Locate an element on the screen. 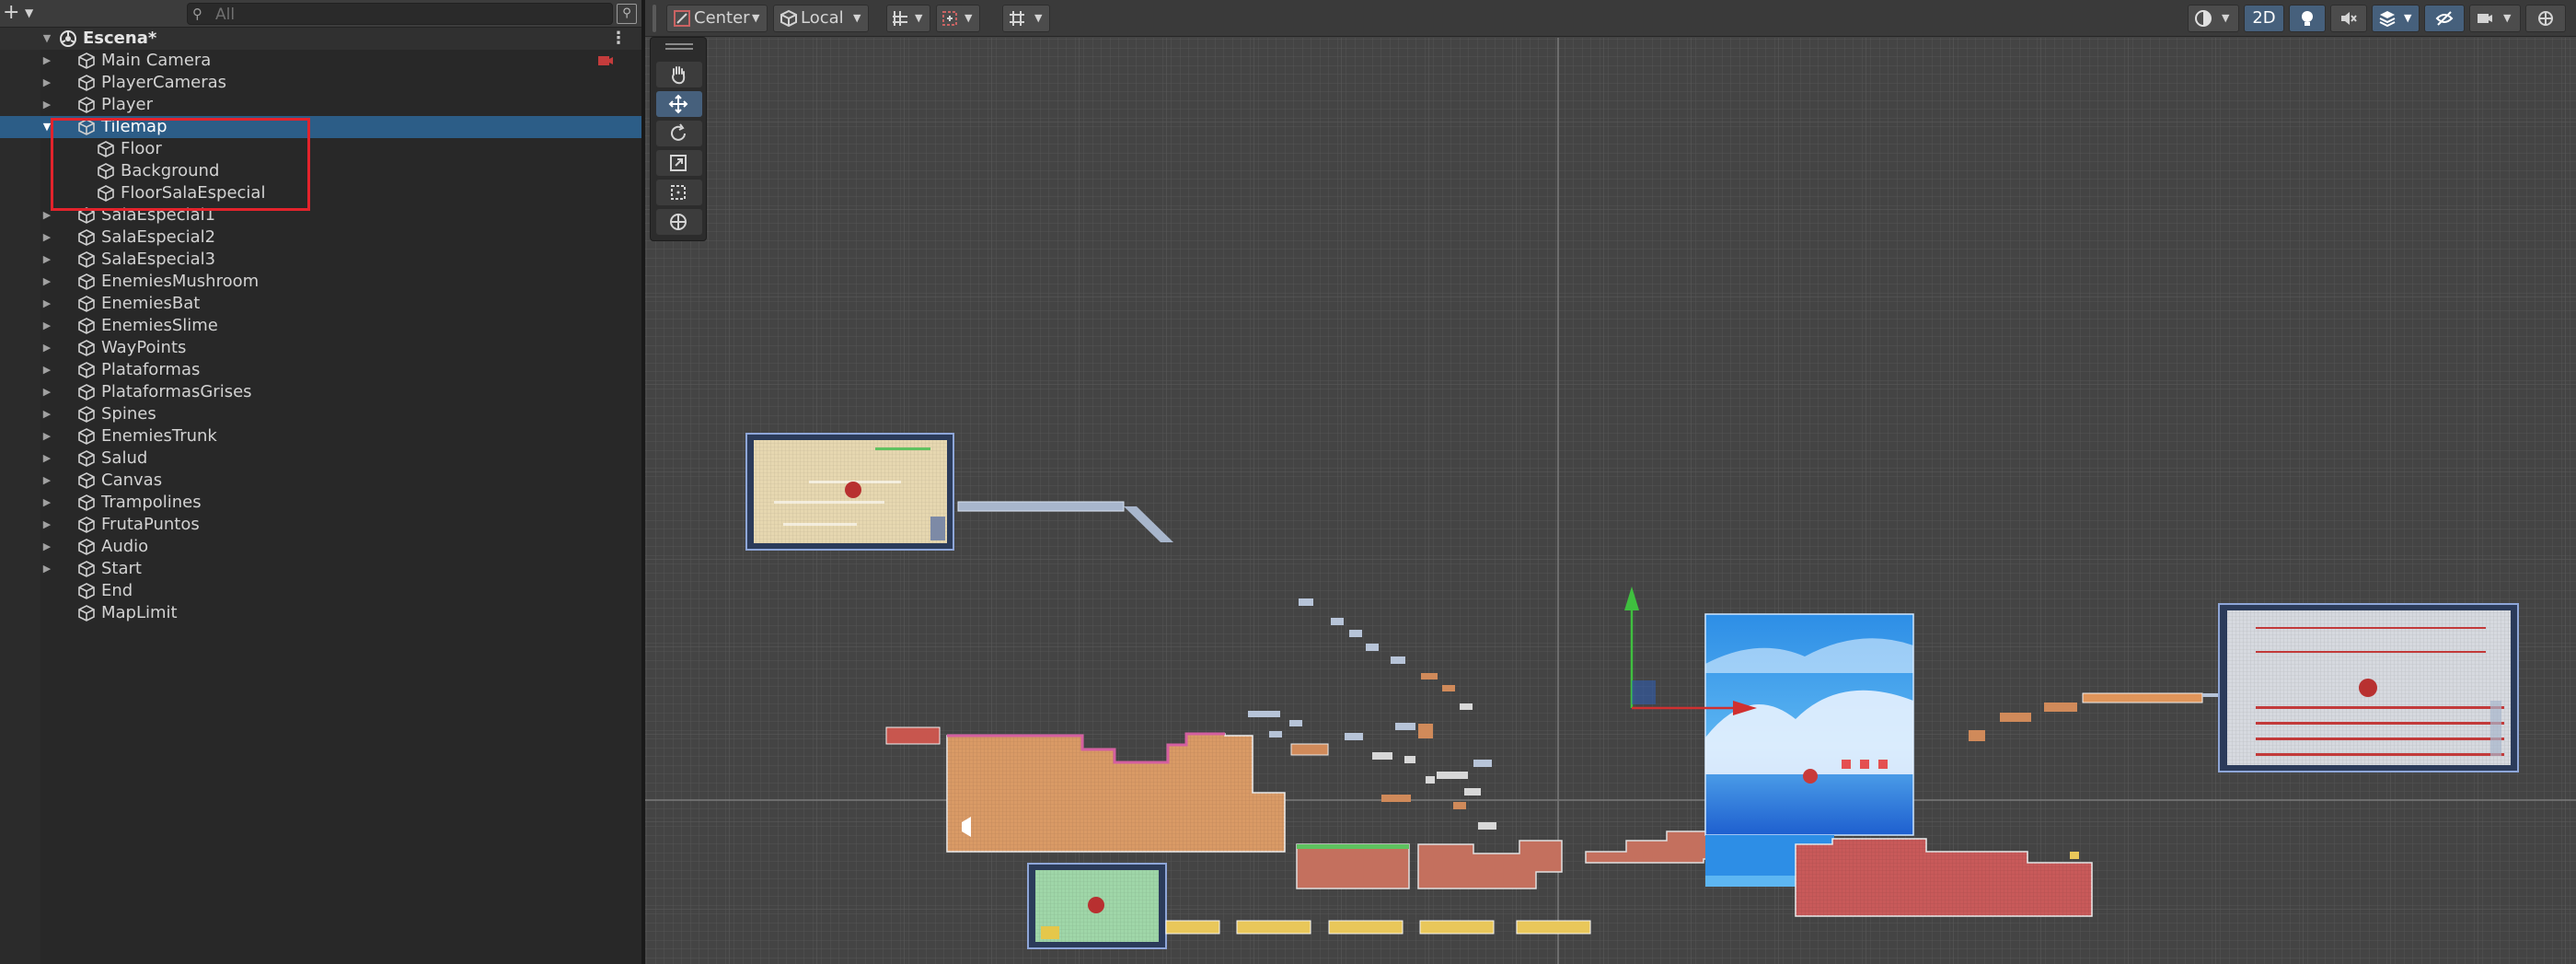 The image size is (2576, 964). hierarchy-item: ▶ Player is located at coordinates (320, 105).